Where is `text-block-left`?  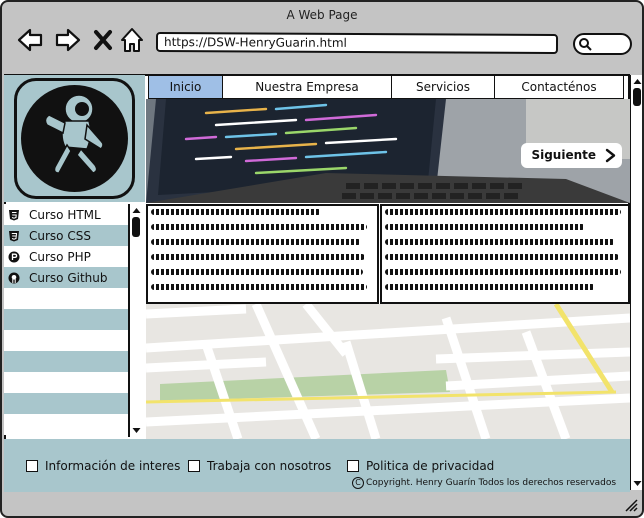
text-block-left is located at coordinates (262, 254).